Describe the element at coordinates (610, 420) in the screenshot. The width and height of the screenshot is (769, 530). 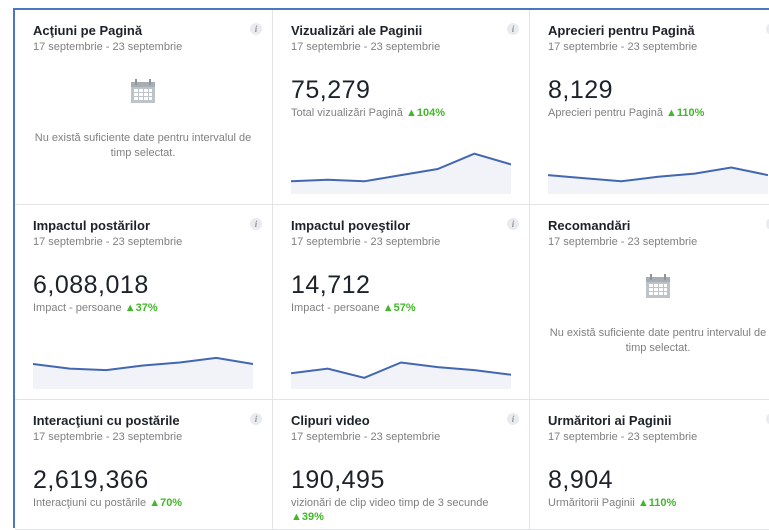
I see `card-title: Urmăritori ai Paginii` at that location.